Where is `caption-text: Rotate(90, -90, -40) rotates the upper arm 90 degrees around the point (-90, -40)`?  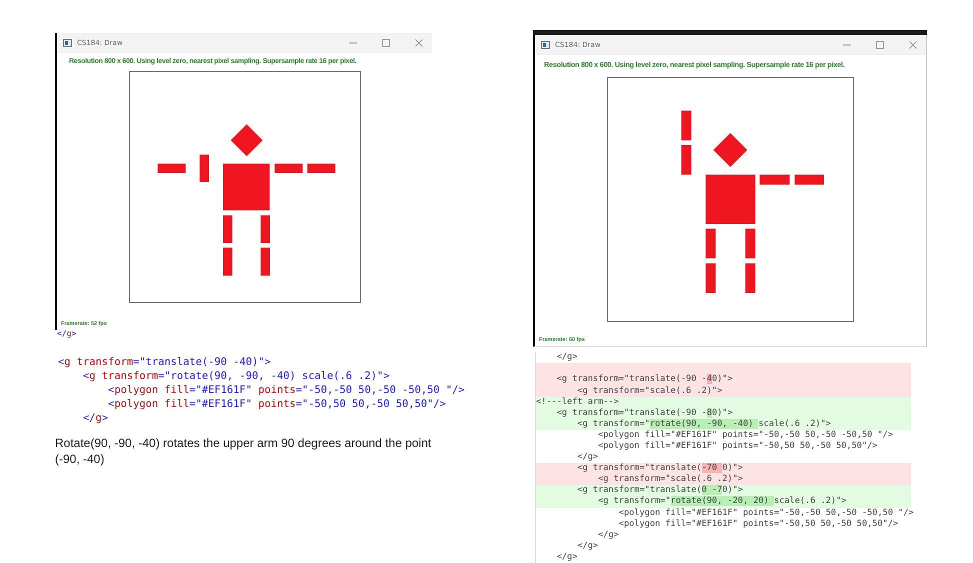
caption-text: Rotate(90, -90, -40) rotates the upper arm 90 degrees around the point (-90, -40) is located at coordinates (243, 451).